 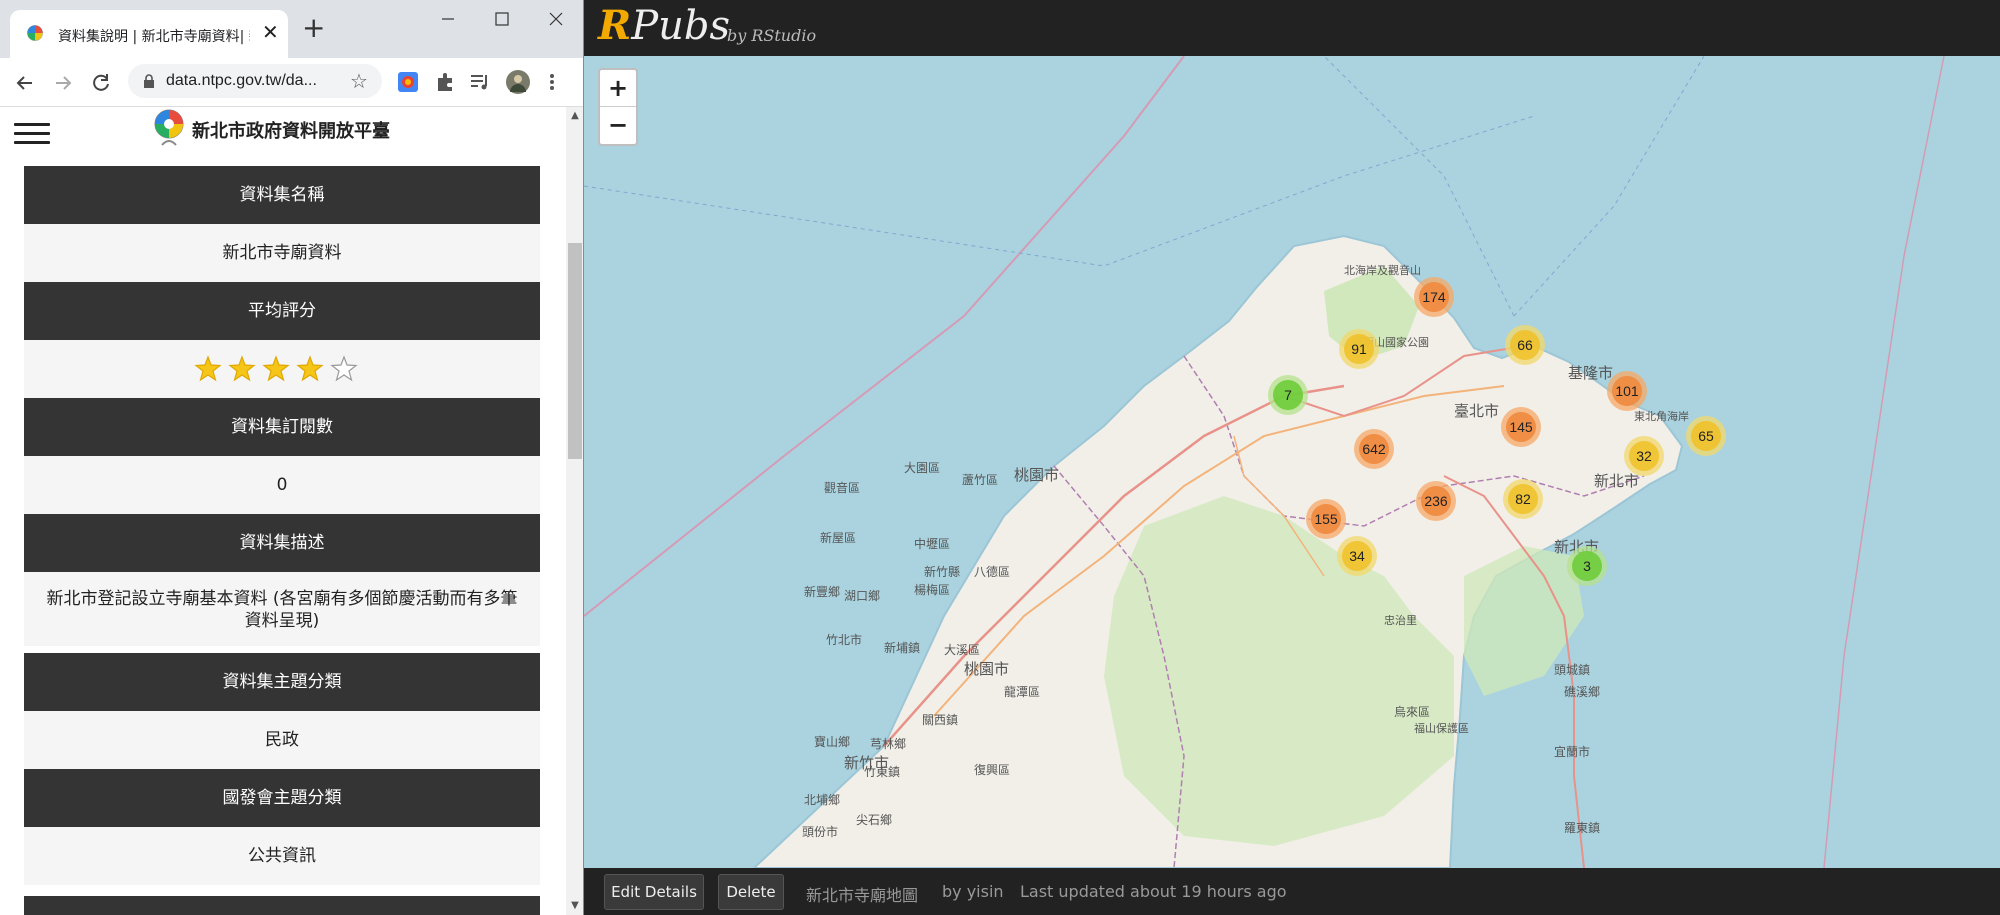 What do you see at coordinates (446, 82) in the screenshot?
I see `extensions-puzzle-icon` at bounding box center [446, 82].